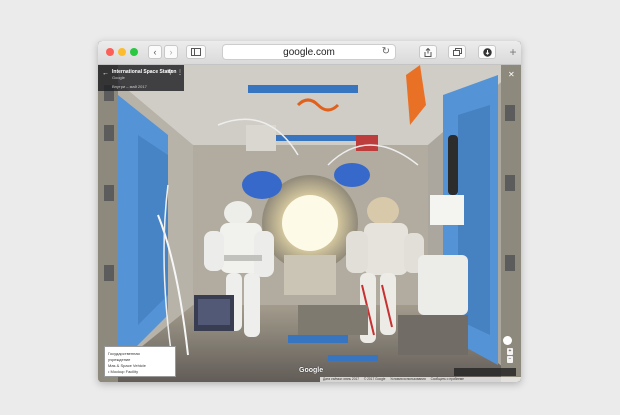 This screenshot has width=620, height=415. I want to click on footer-terms-link: Условия использования, so click(407, 379).